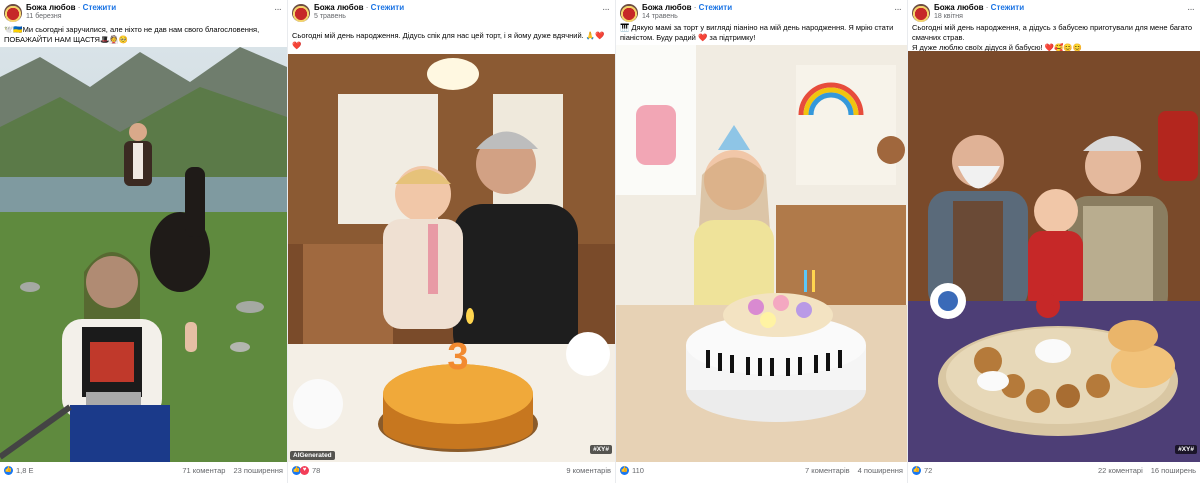 This screenshot has height=483, width=1200. I want to click on post-footer: 👍 ♥ 78 9 коментарів, so click(451, 472).